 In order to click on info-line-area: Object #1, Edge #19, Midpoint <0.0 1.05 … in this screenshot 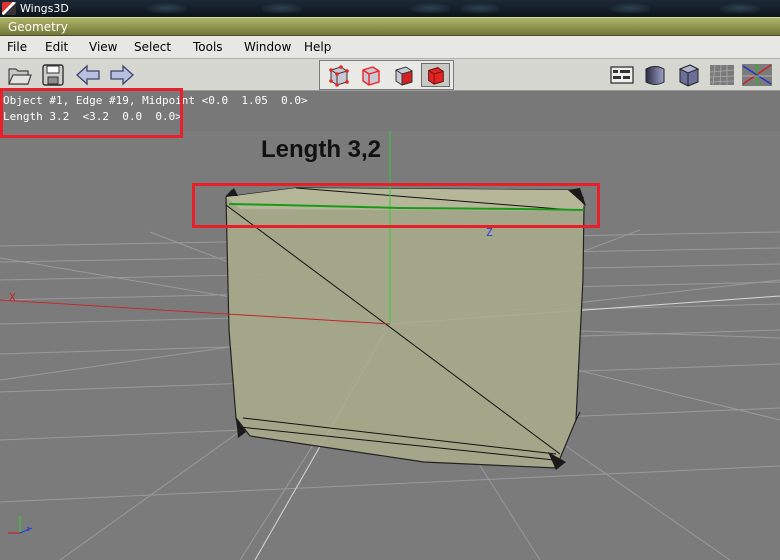, I will do `click(390, 111)`.